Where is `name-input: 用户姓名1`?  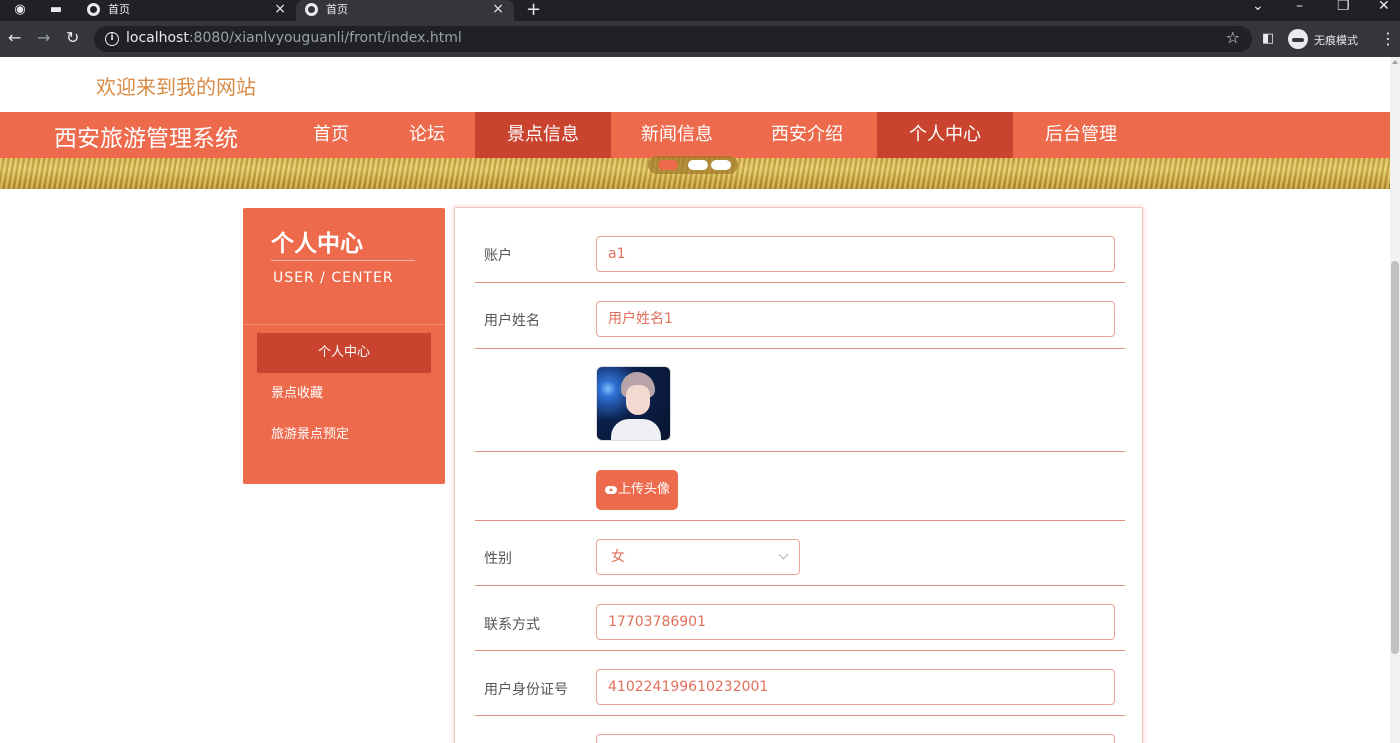 name-input: 用户姓名1 is located at coordinates (855, 319).